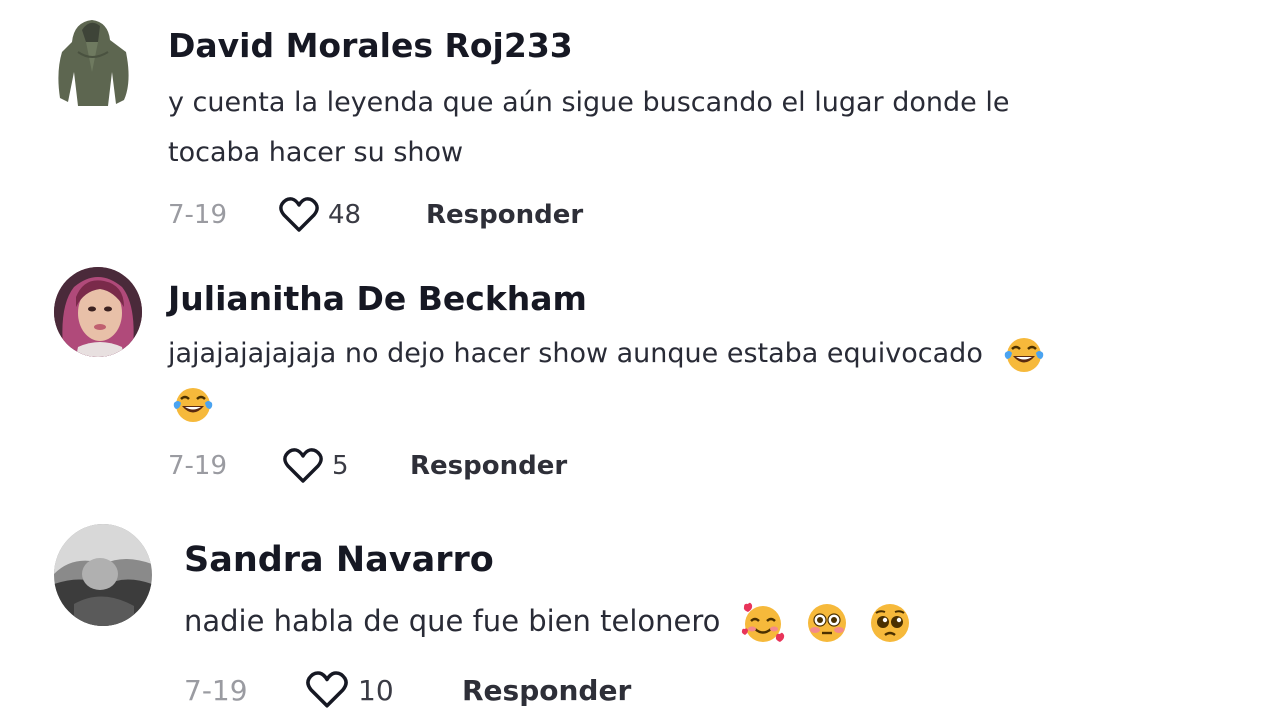  Describe the element at coordinates (340, 466) in the screenshot. I see `like-count: 5` at that location.